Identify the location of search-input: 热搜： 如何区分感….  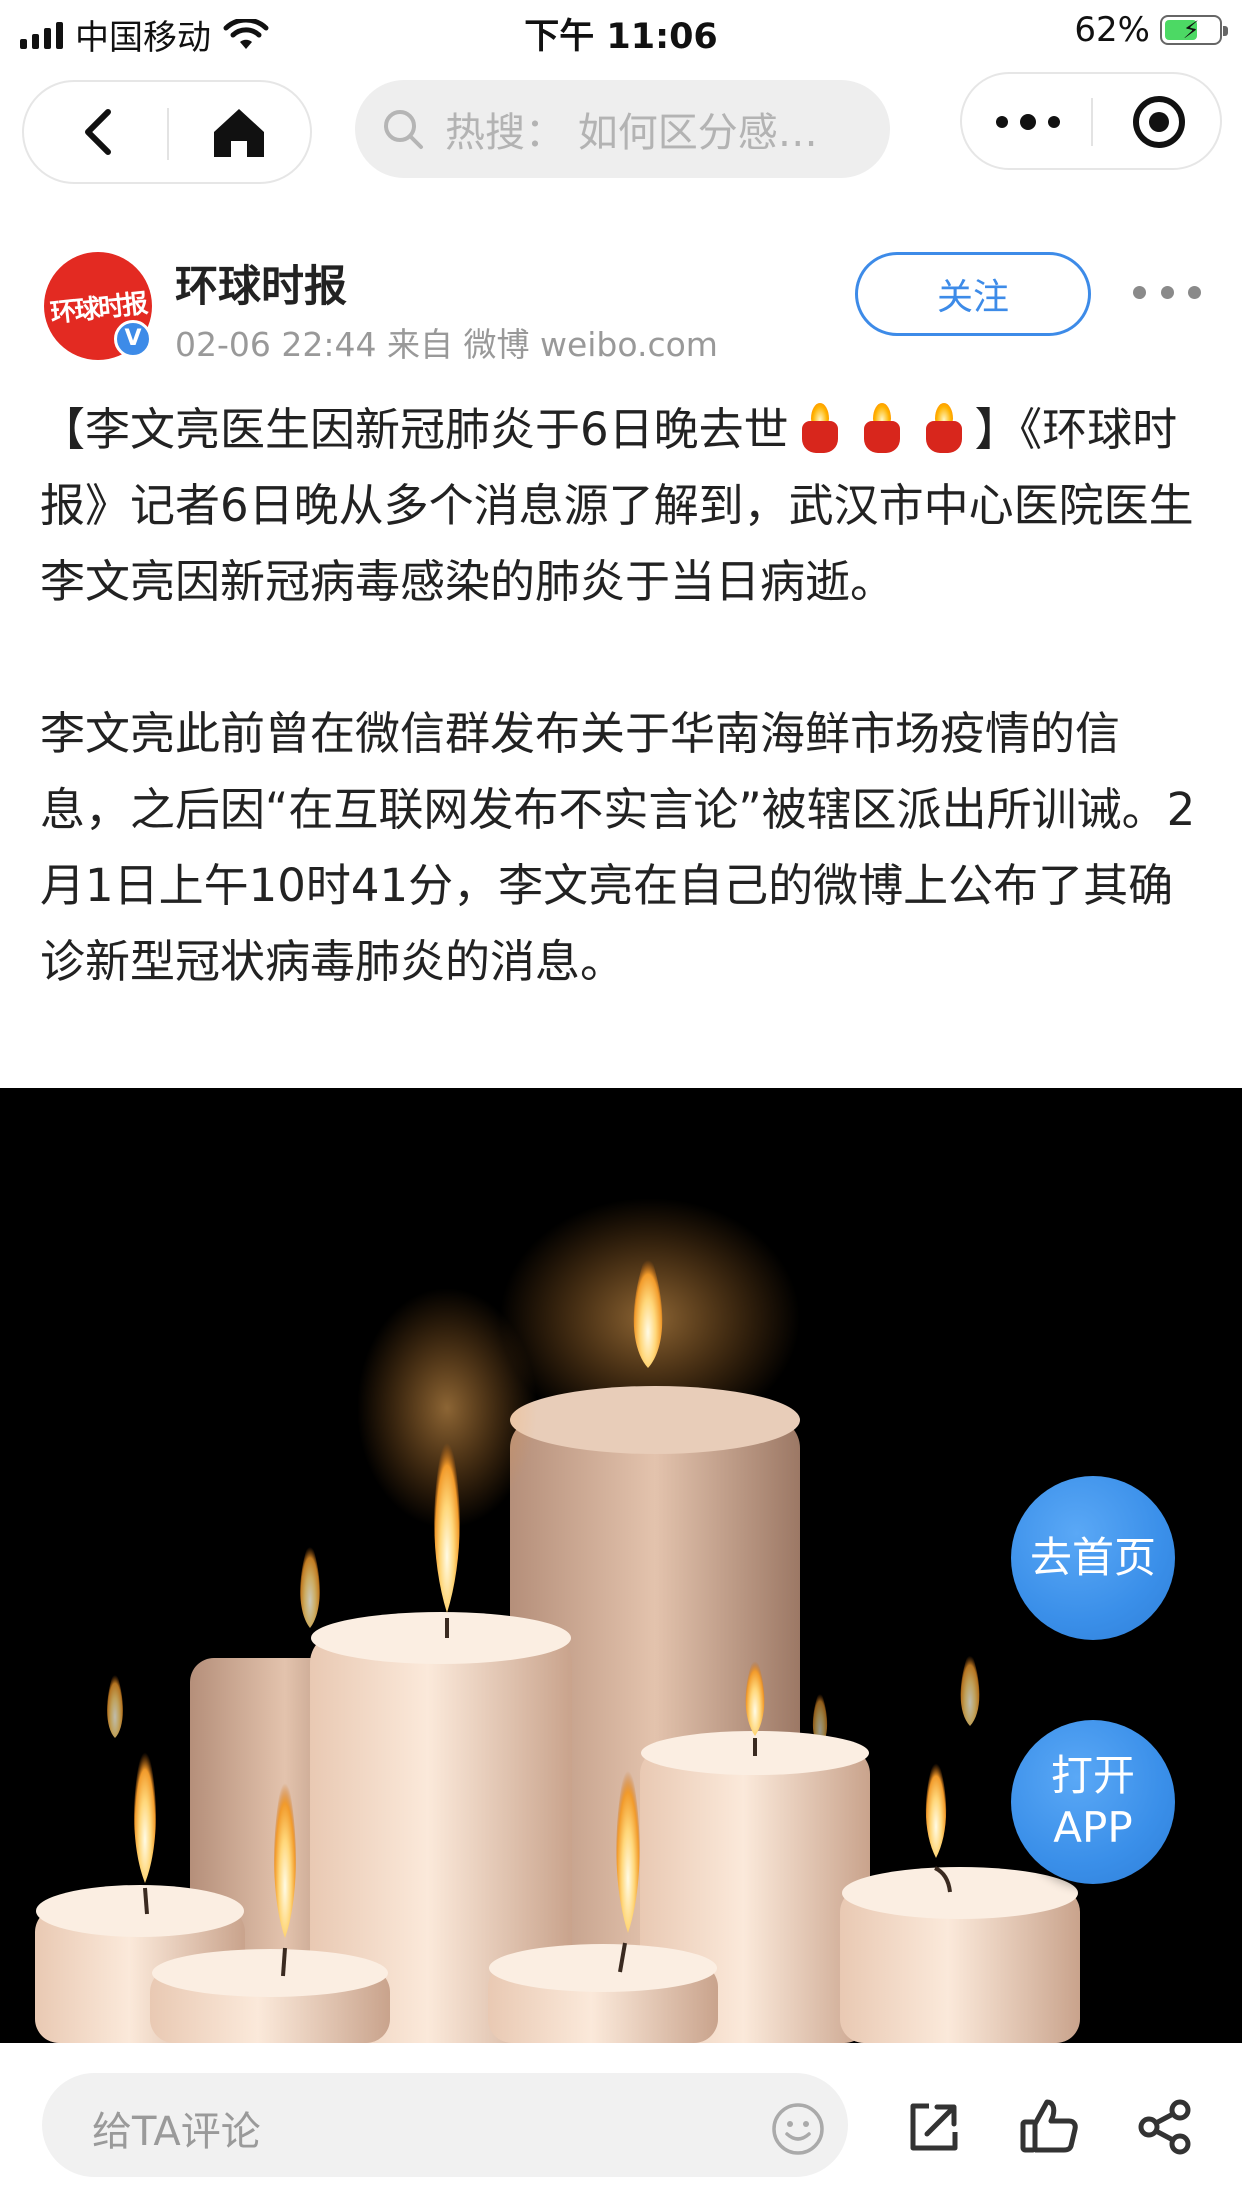
(622, 129).